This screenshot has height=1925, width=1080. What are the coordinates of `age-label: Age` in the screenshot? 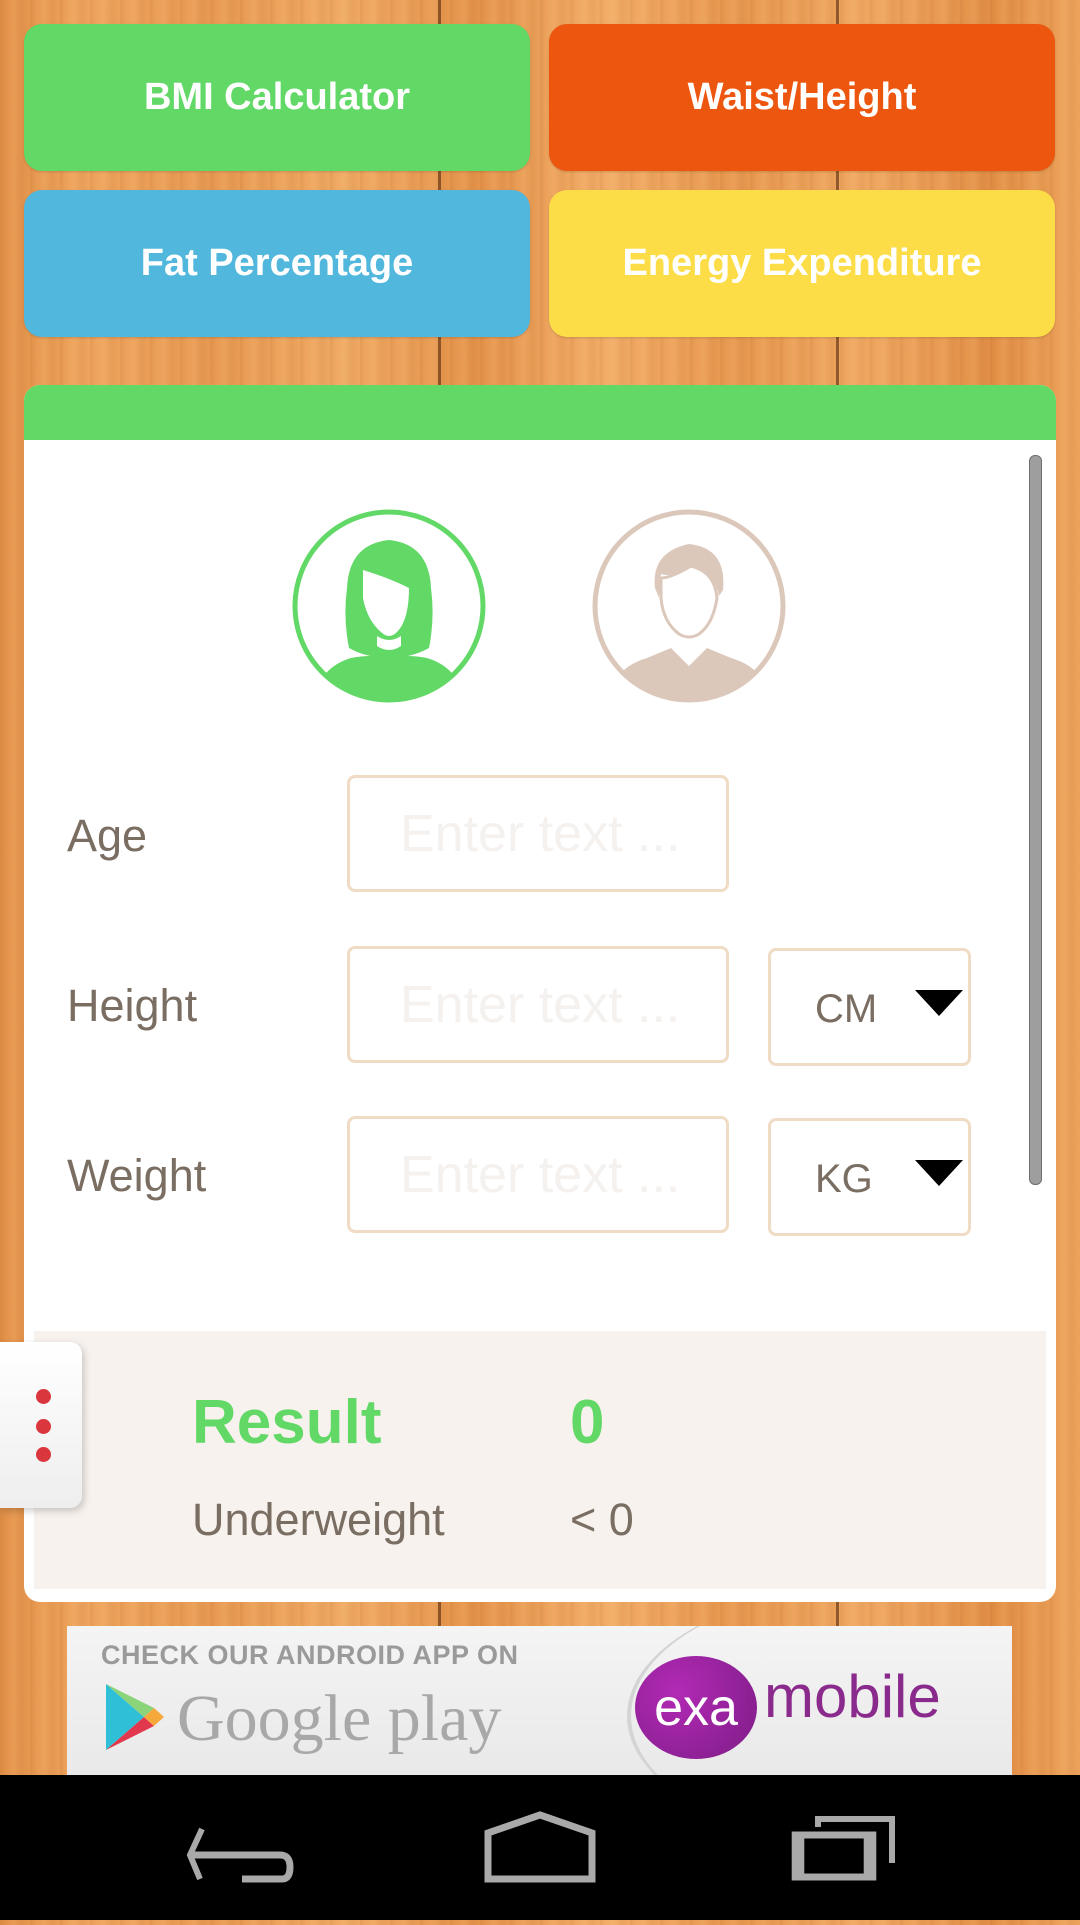 It's located at (107, 835).